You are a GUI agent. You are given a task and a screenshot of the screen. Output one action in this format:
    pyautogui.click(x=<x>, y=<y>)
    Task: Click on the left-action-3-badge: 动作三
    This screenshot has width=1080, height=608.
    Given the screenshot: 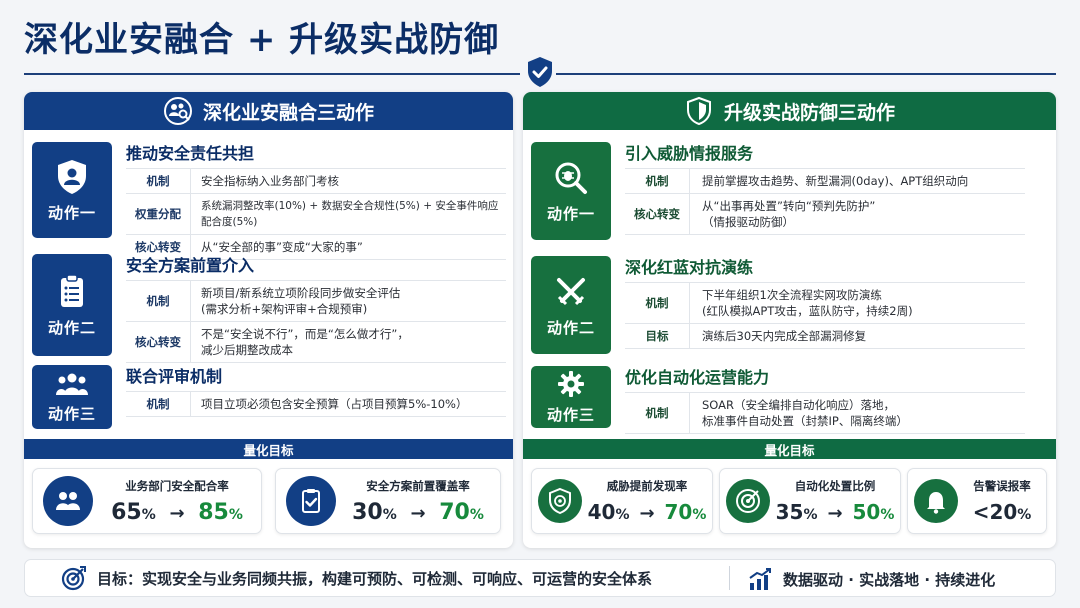 What is the action you would take?
    pyautogui.click(x=72, y=397)
    